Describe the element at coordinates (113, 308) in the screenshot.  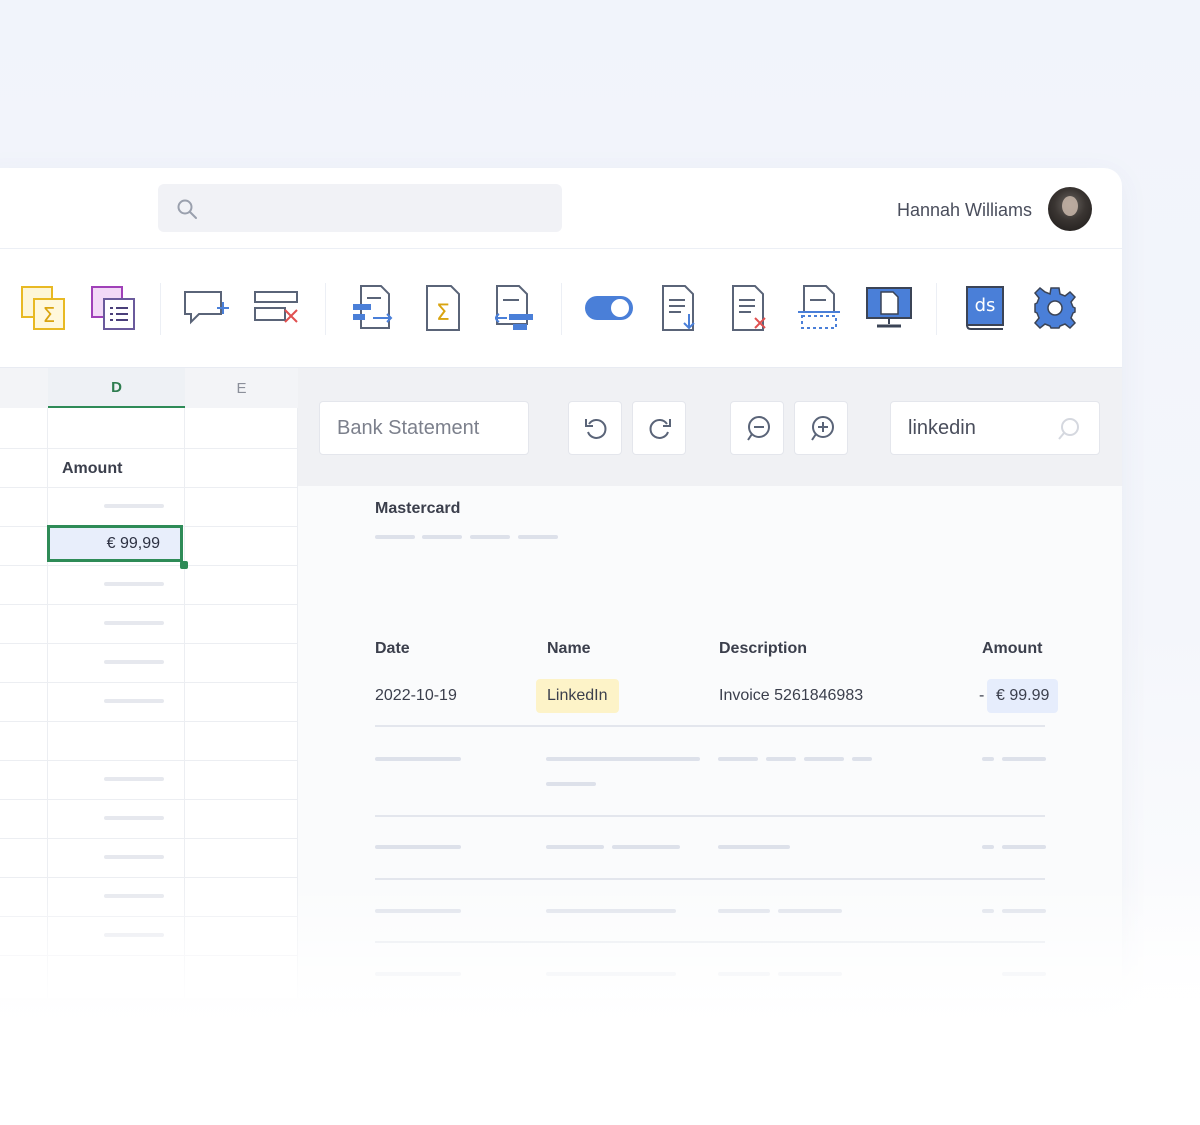
I see `list-sheet-icon` at that location.